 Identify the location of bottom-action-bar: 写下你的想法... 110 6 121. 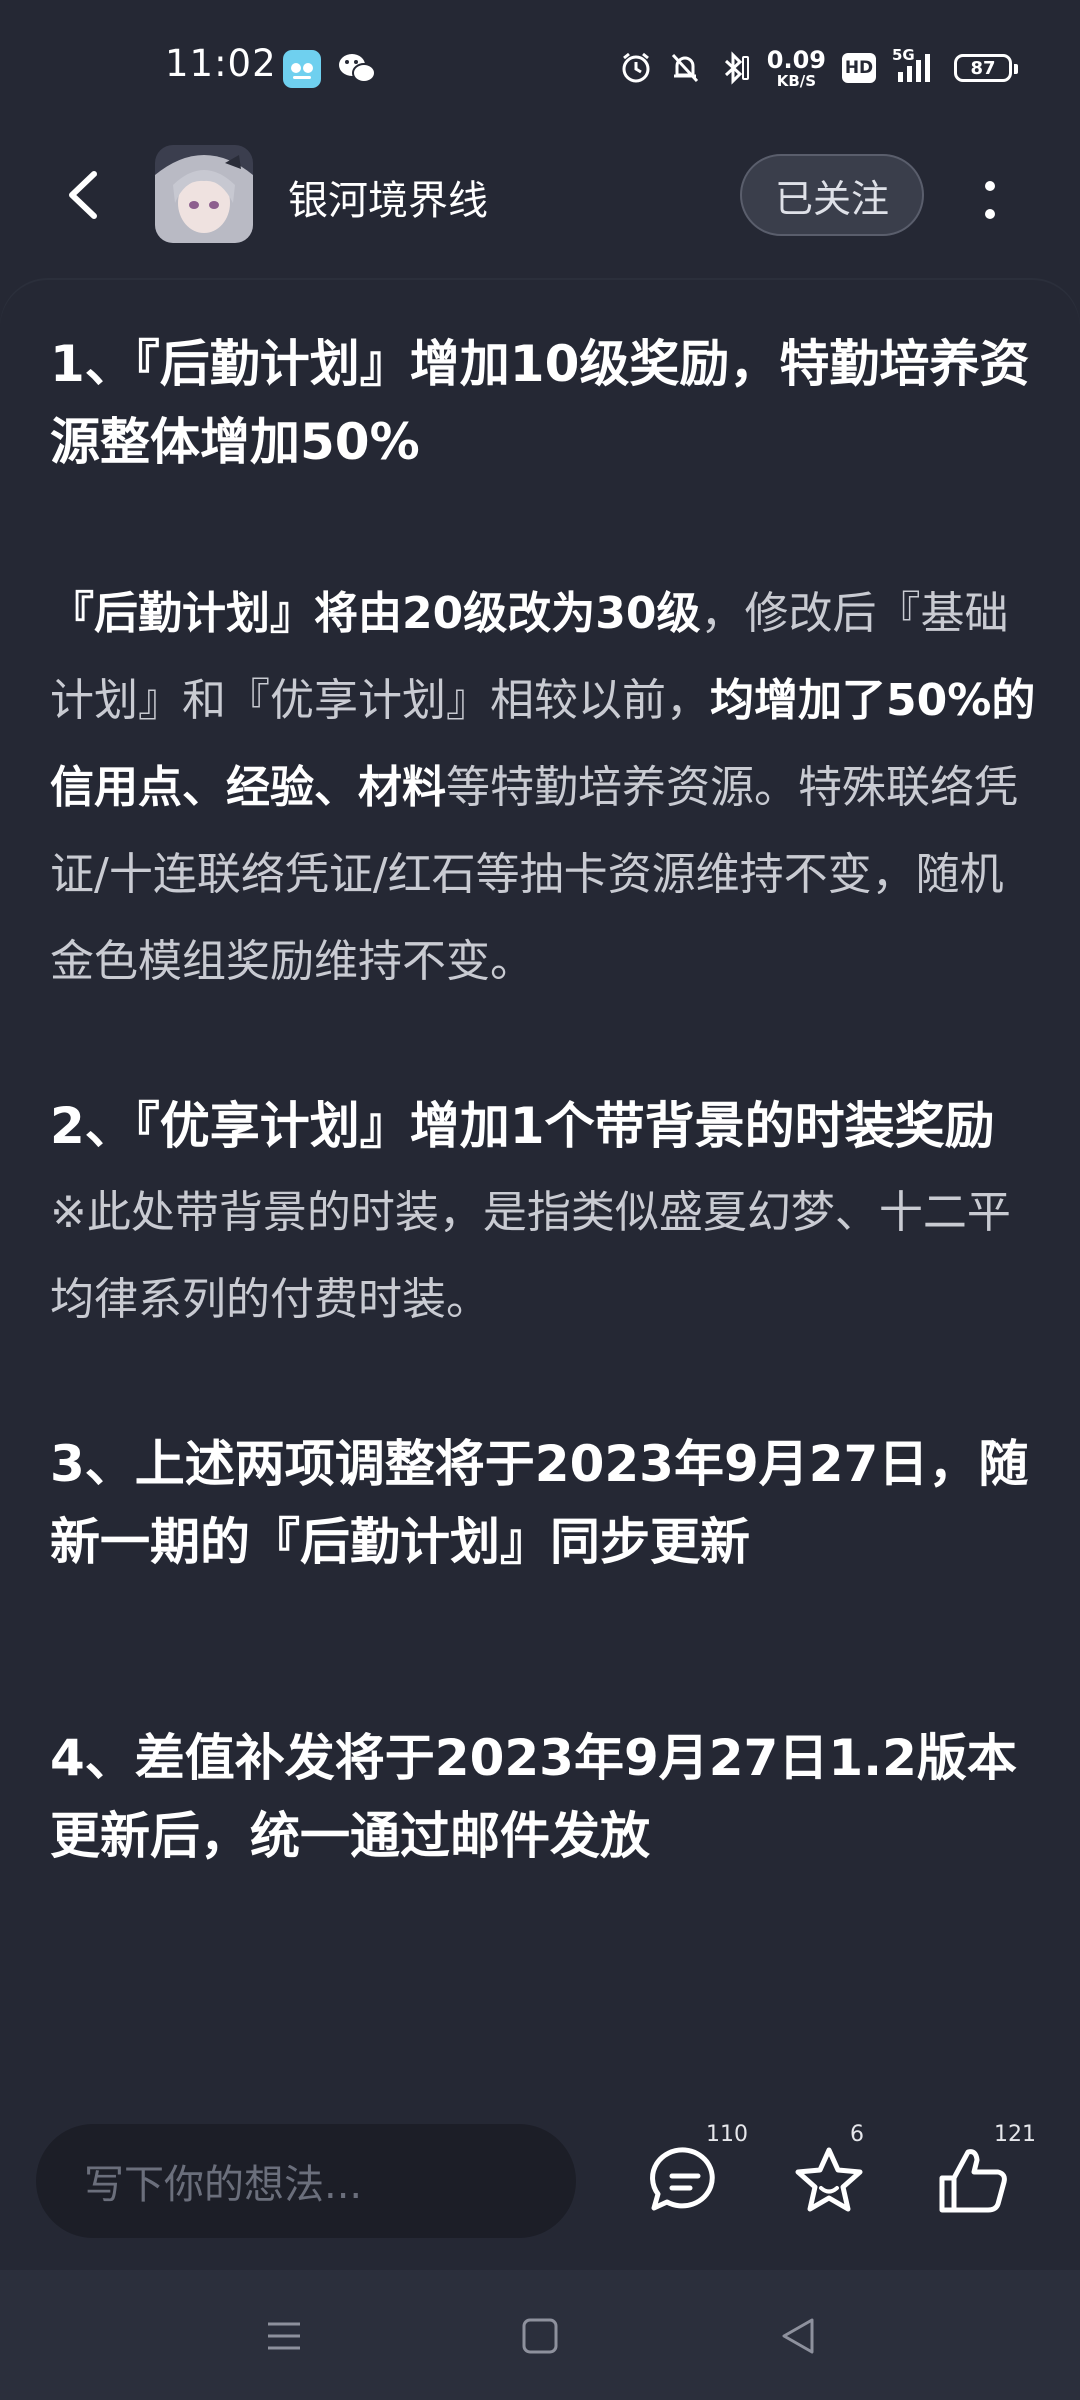
(540, 2175).